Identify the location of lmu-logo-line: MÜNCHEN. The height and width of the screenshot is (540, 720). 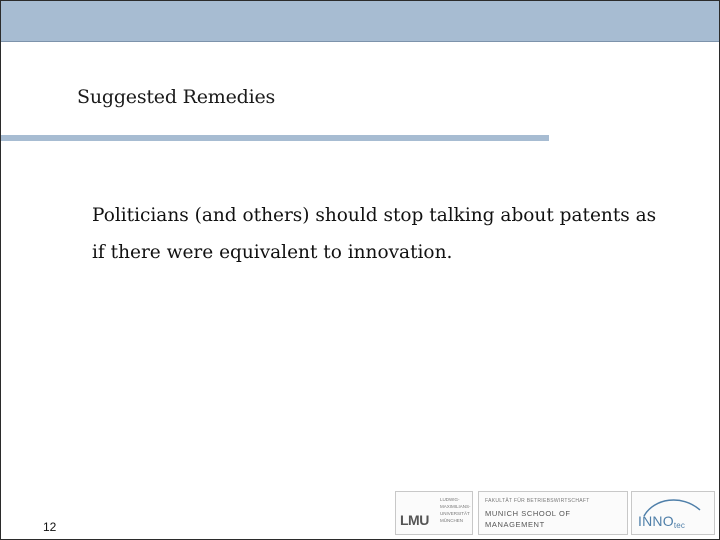
(451, 520).